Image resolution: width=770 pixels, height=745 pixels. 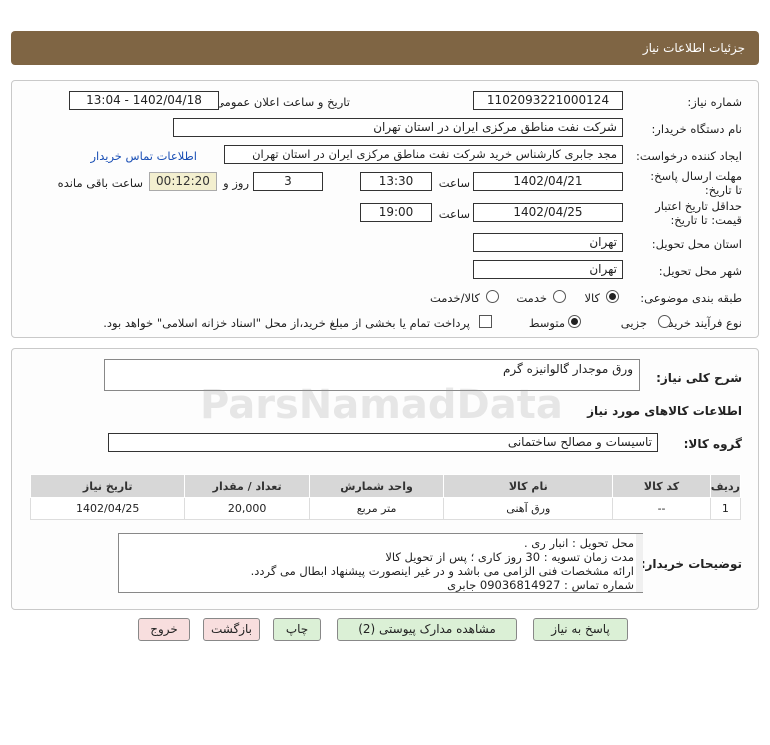 What do you see at coordinates (546, 323) in the screenshot?
I see `process-medium-label: متوسط` at bounding box center [546, 323].